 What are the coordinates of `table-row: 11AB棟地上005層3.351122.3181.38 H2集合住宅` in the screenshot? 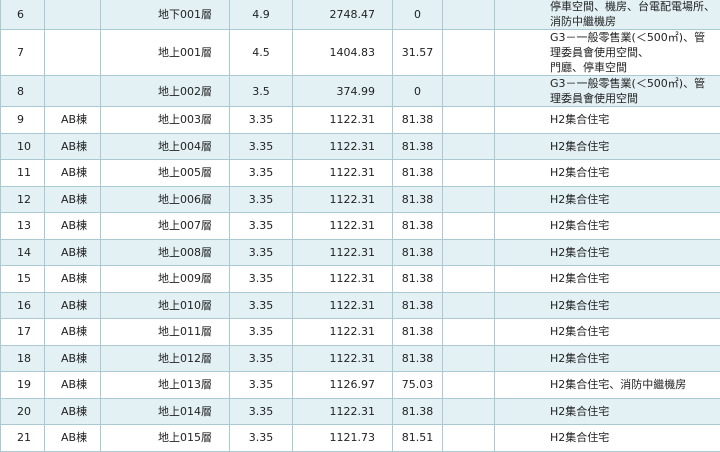 It's located at (360, 173).